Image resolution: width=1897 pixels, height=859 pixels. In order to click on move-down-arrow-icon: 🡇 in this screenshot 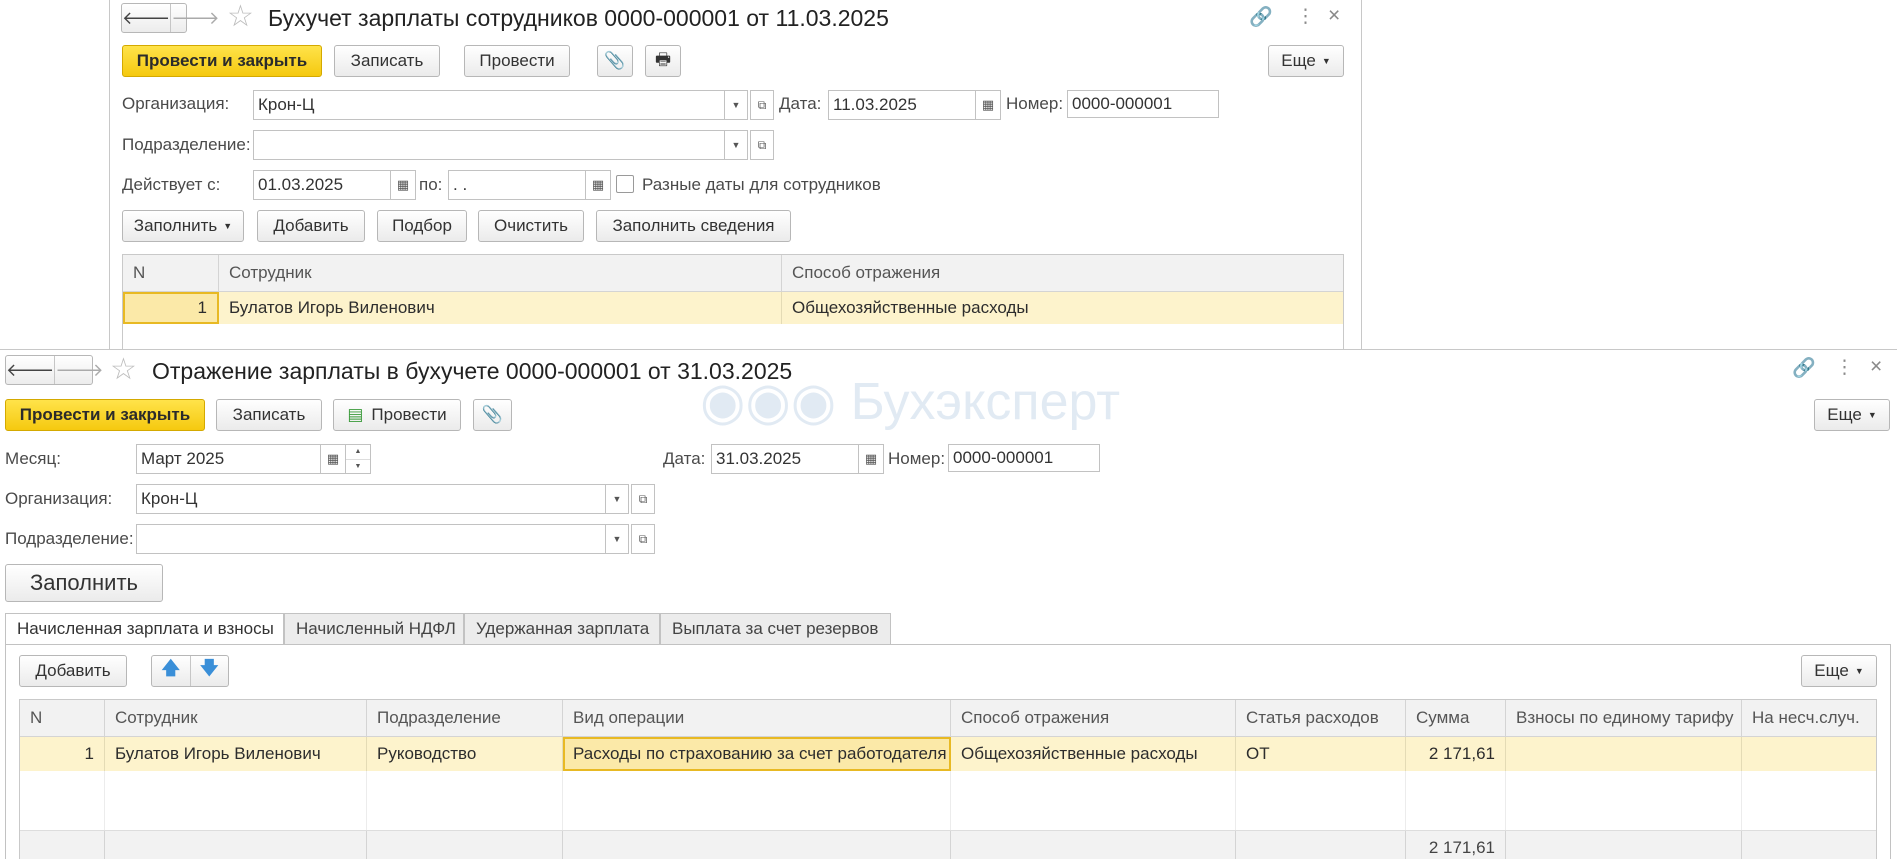, I will do `click(210, 671)`.